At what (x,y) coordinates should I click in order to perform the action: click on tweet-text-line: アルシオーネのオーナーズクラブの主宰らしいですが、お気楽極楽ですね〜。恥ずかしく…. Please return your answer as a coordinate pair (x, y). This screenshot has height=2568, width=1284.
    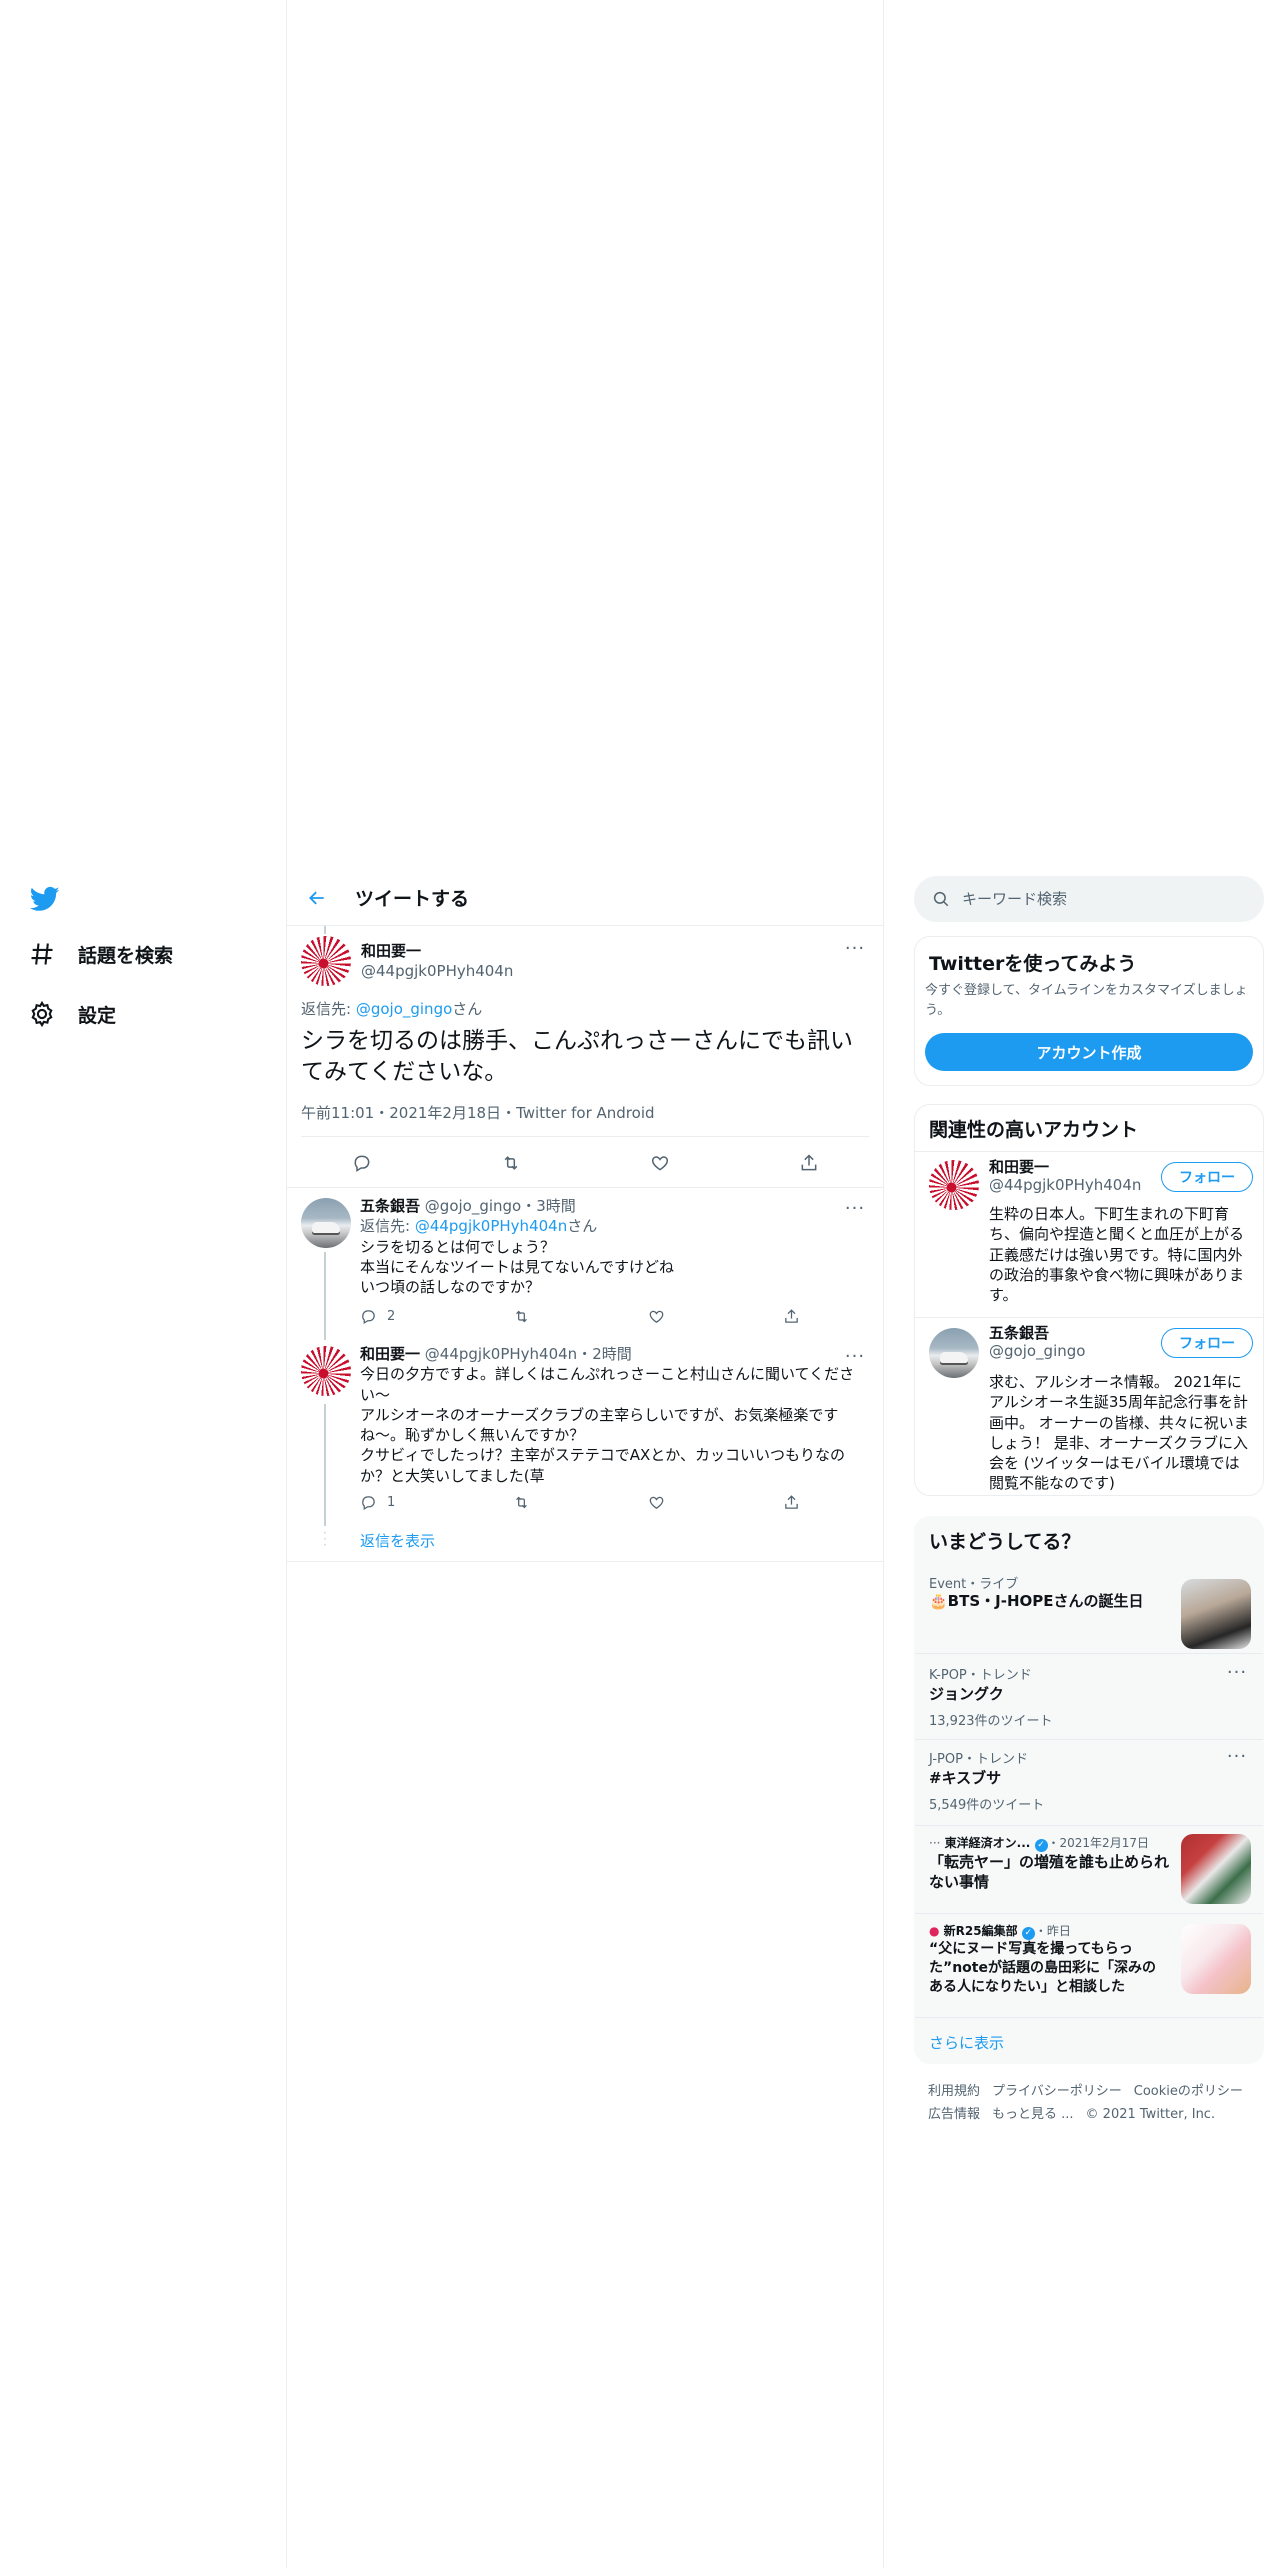
    Looking at the image, I should click on (599, 1424).